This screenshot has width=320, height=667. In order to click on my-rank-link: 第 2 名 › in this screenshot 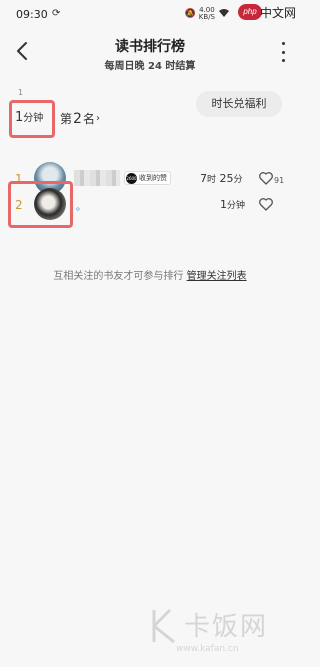, I will do `click(80, 118)`.